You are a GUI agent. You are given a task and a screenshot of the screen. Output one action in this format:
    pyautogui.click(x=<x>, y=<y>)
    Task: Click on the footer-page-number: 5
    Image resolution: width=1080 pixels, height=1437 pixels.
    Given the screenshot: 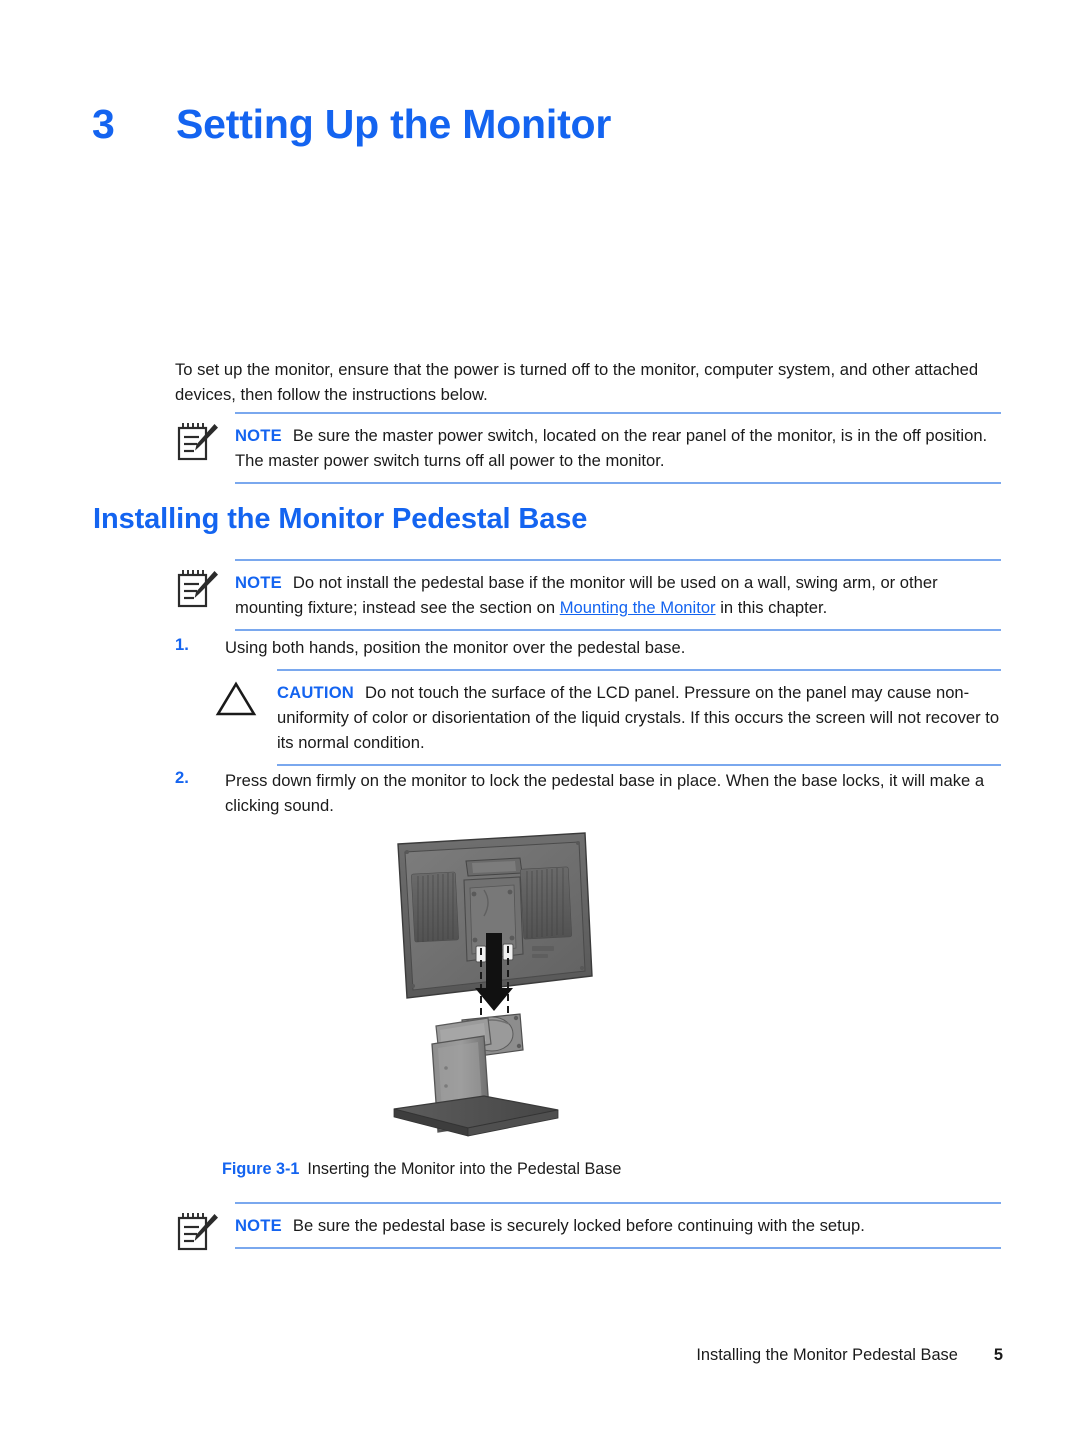 What is the action you would take?
    pyautogui.click(x=998, y=1355)
    